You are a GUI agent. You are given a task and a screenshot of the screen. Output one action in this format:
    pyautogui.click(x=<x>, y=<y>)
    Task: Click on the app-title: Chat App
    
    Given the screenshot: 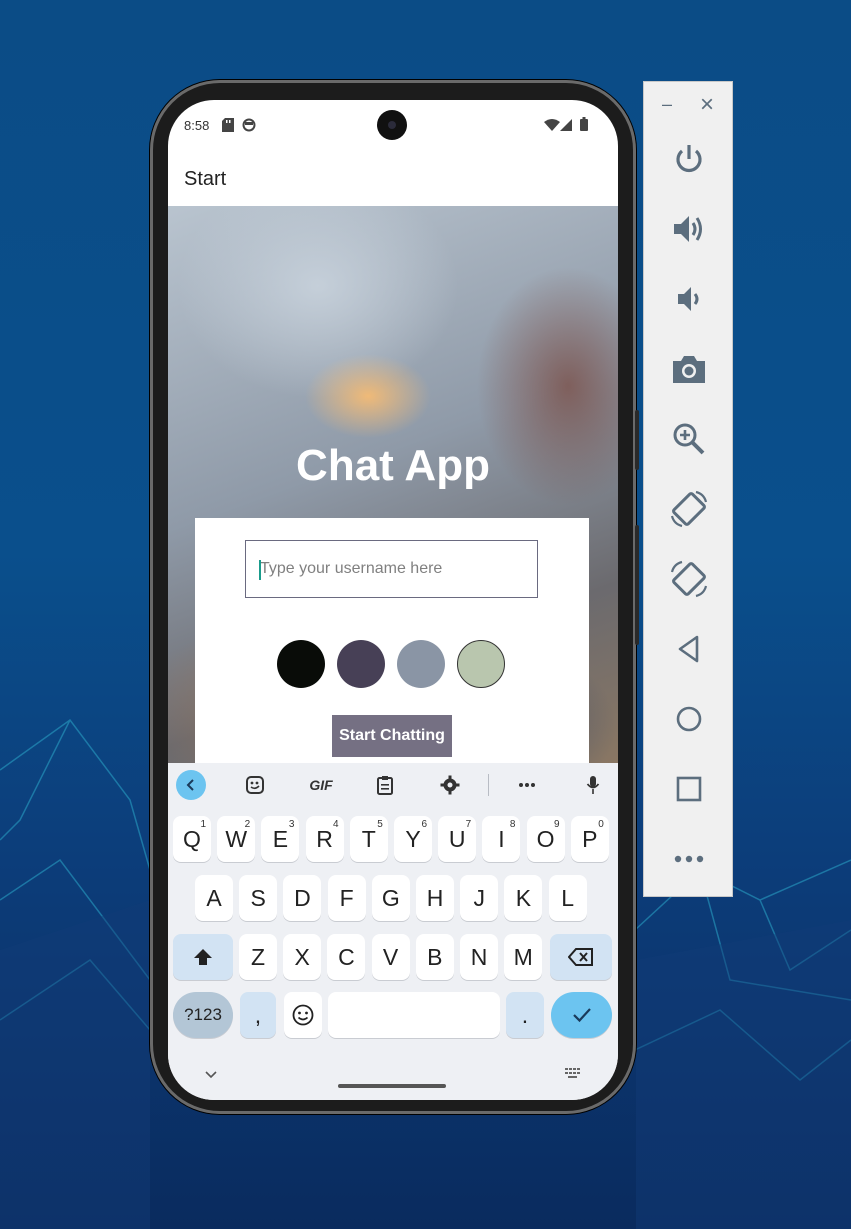 What is the action you would take?
    pyautogui.click(x=393, y=465)
    